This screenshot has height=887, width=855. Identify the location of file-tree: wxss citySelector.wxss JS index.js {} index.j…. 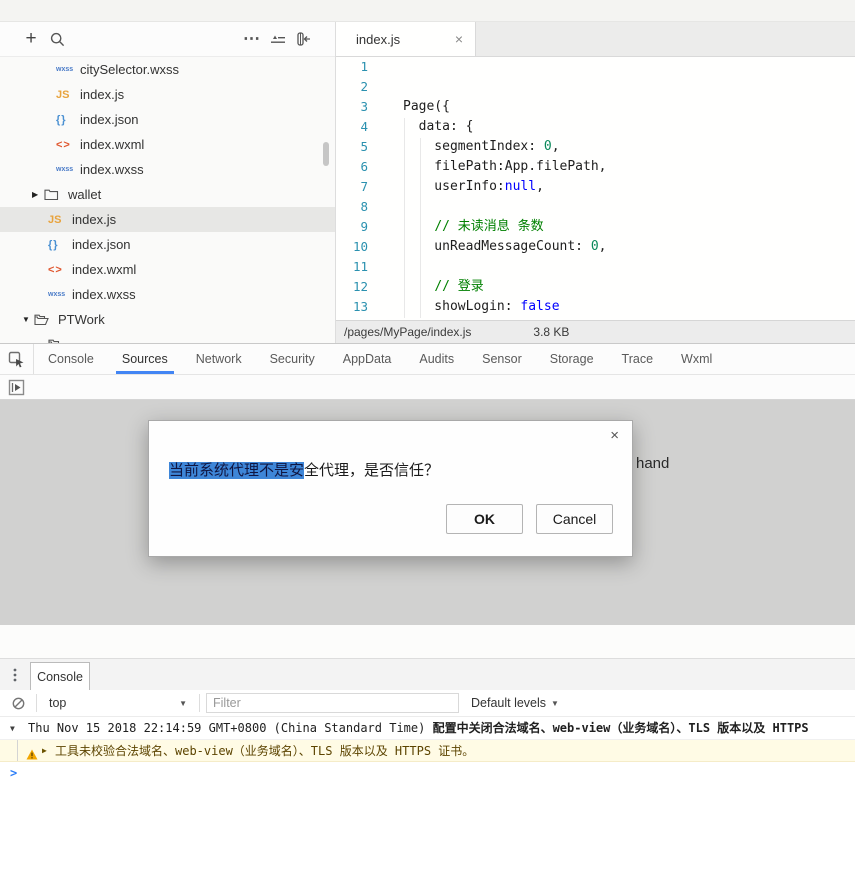
(167, 200).